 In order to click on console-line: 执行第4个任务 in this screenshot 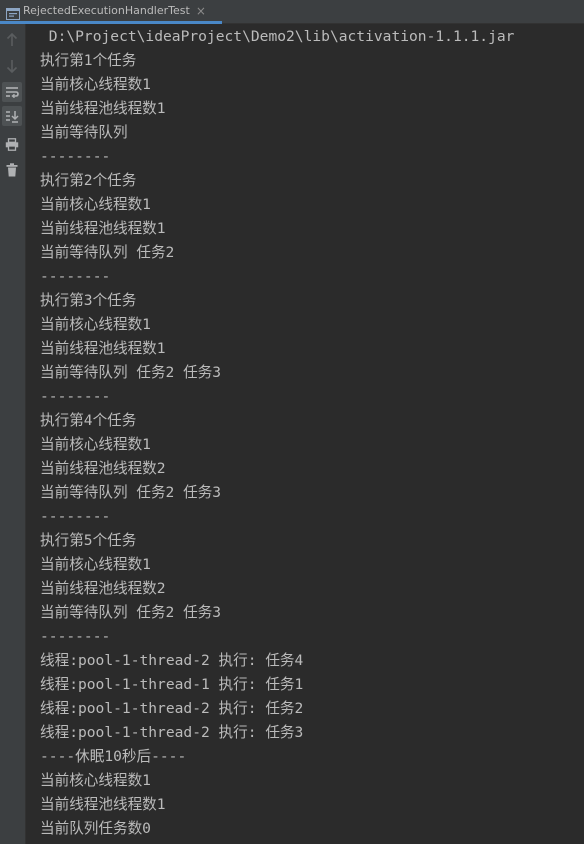, I will do `click(88, 420)`.